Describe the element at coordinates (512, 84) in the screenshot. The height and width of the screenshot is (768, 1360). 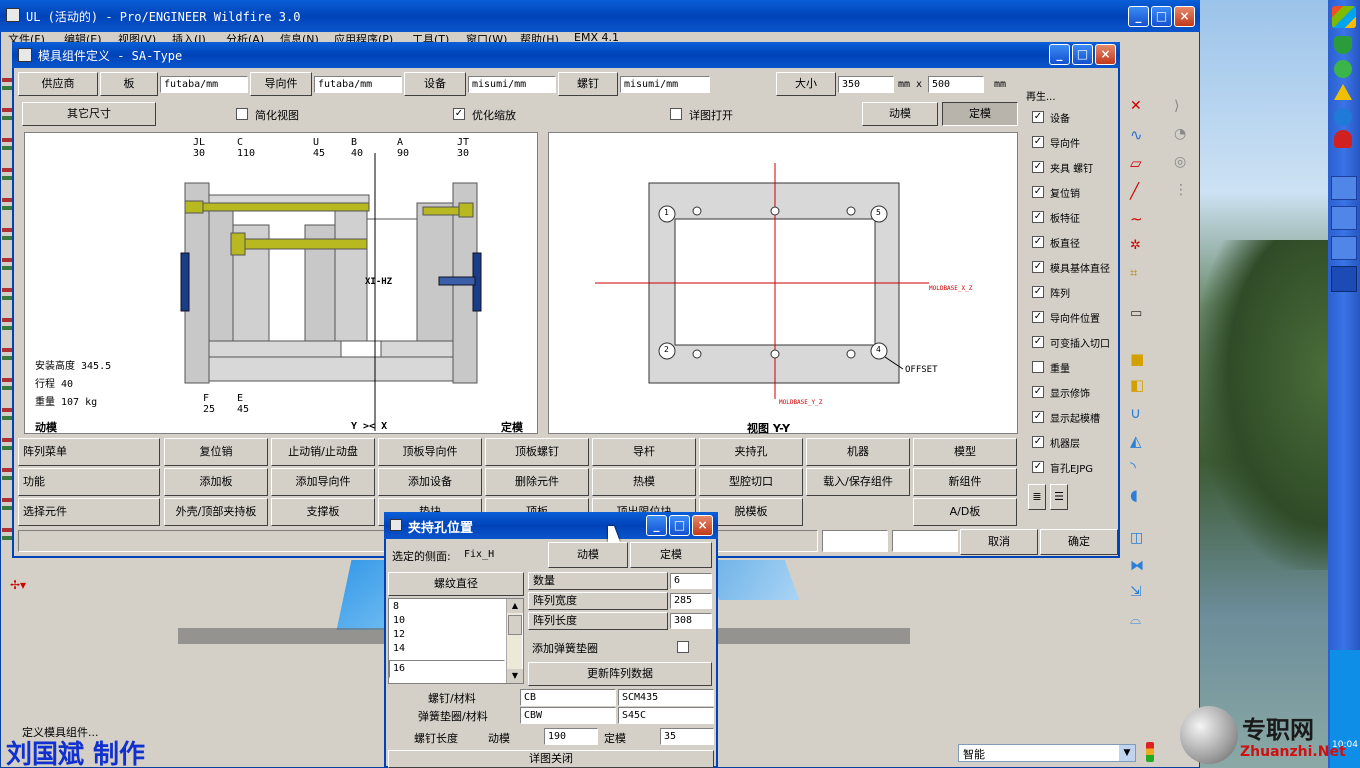
I see `equipment-supplier-field: misumi/mm` at that location.